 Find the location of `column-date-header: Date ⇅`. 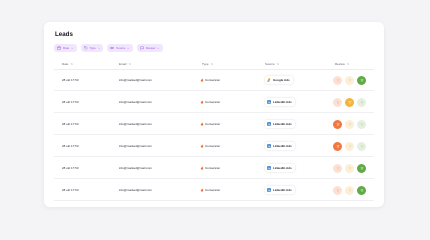

column-date-header: Date ⇅ is located at coordinates (67, 64).